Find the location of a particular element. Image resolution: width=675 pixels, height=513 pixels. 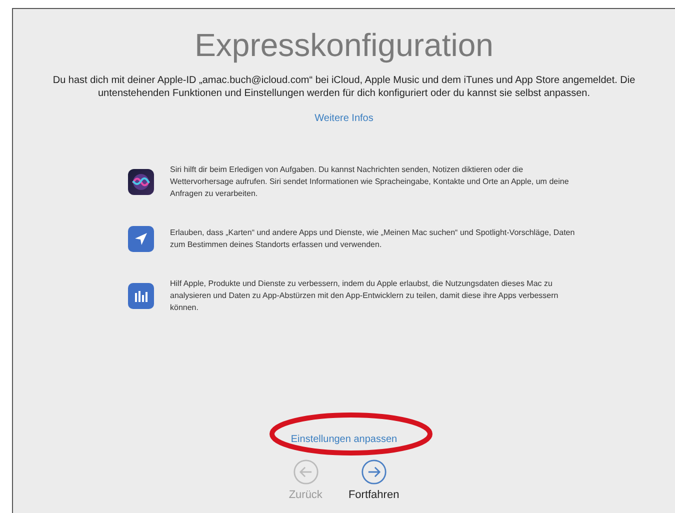

more-info-link: Weitere Infos is located at coordinates (344, 118).